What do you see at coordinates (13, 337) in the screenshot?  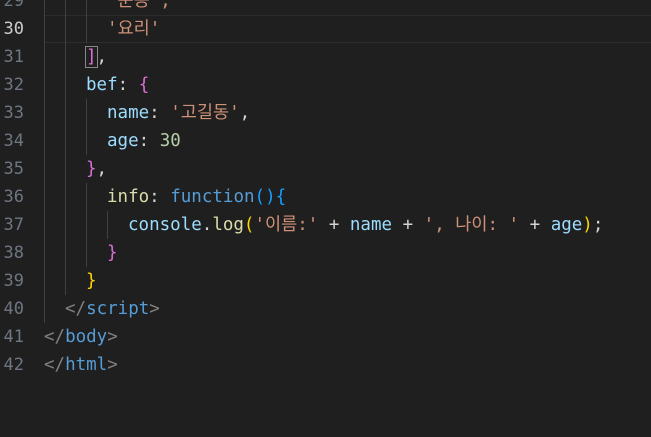 I see `line-number: 41` at bounding box center [13, 337].